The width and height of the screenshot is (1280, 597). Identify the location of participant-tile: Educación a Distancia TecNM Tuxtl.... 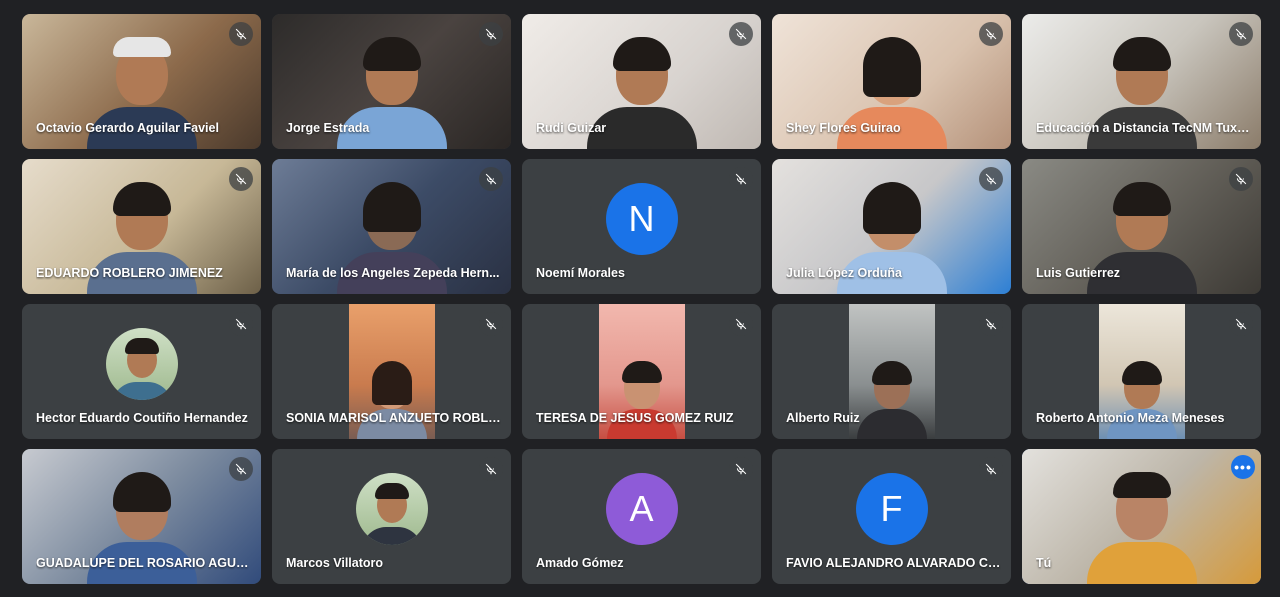
(1141, 81).